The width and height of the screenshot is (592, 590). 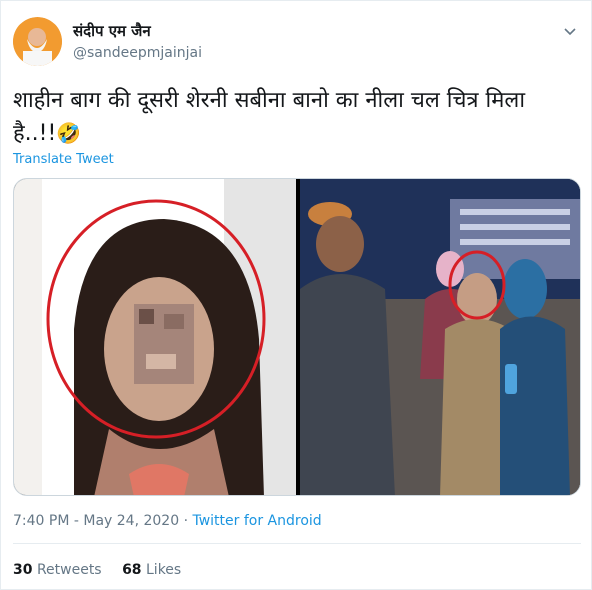 I want to click on chevron-down-icon, so click(x=570, y=32).